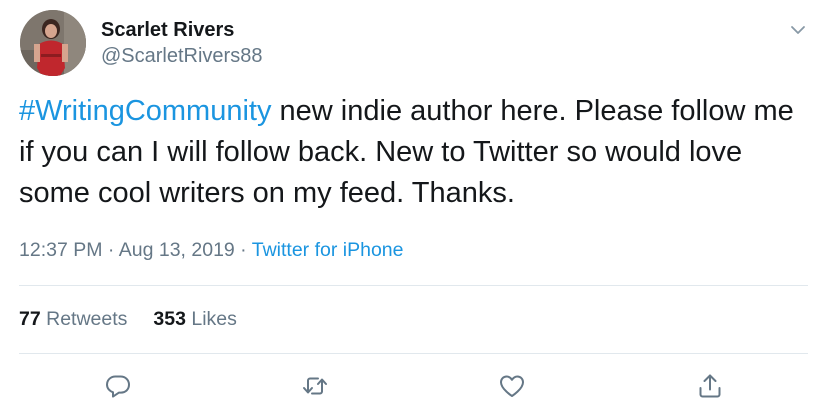  What do you see at coordinates (181, 56) in the screenshot?
I see `user-handle: @ScarletRivers88` at bounding box center [181, 56].